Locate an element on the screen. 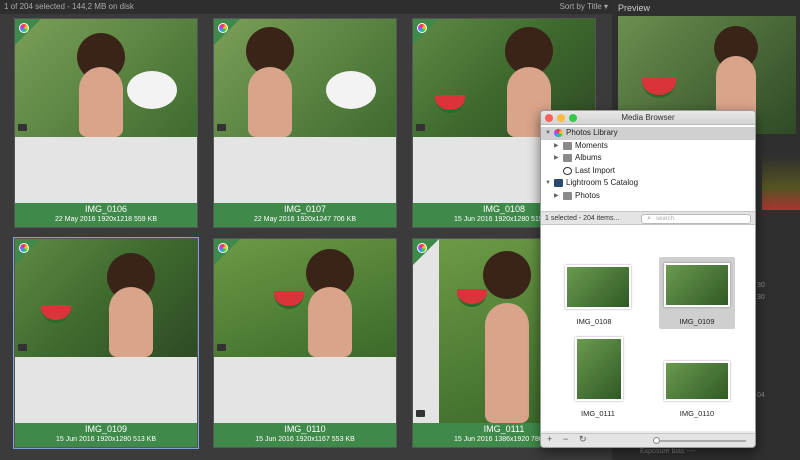  lightroom-icon is located at coordinates (558, 183).